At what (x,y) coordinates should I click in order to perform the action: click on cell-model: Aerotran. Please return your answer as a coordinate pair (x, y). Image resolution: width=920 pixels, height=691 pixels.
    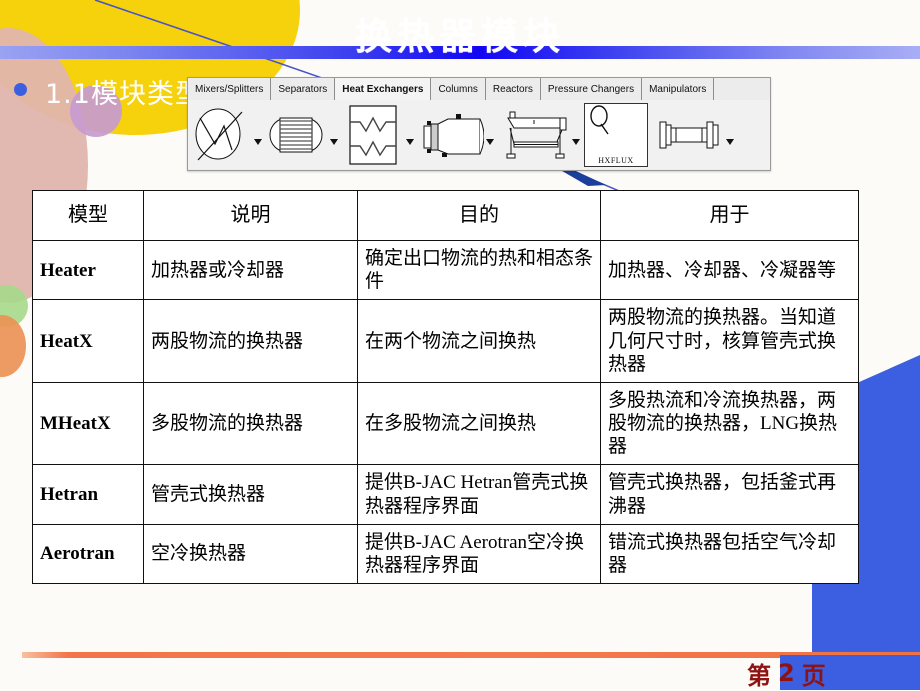
    Looking at the image, I should click on (88, 554).